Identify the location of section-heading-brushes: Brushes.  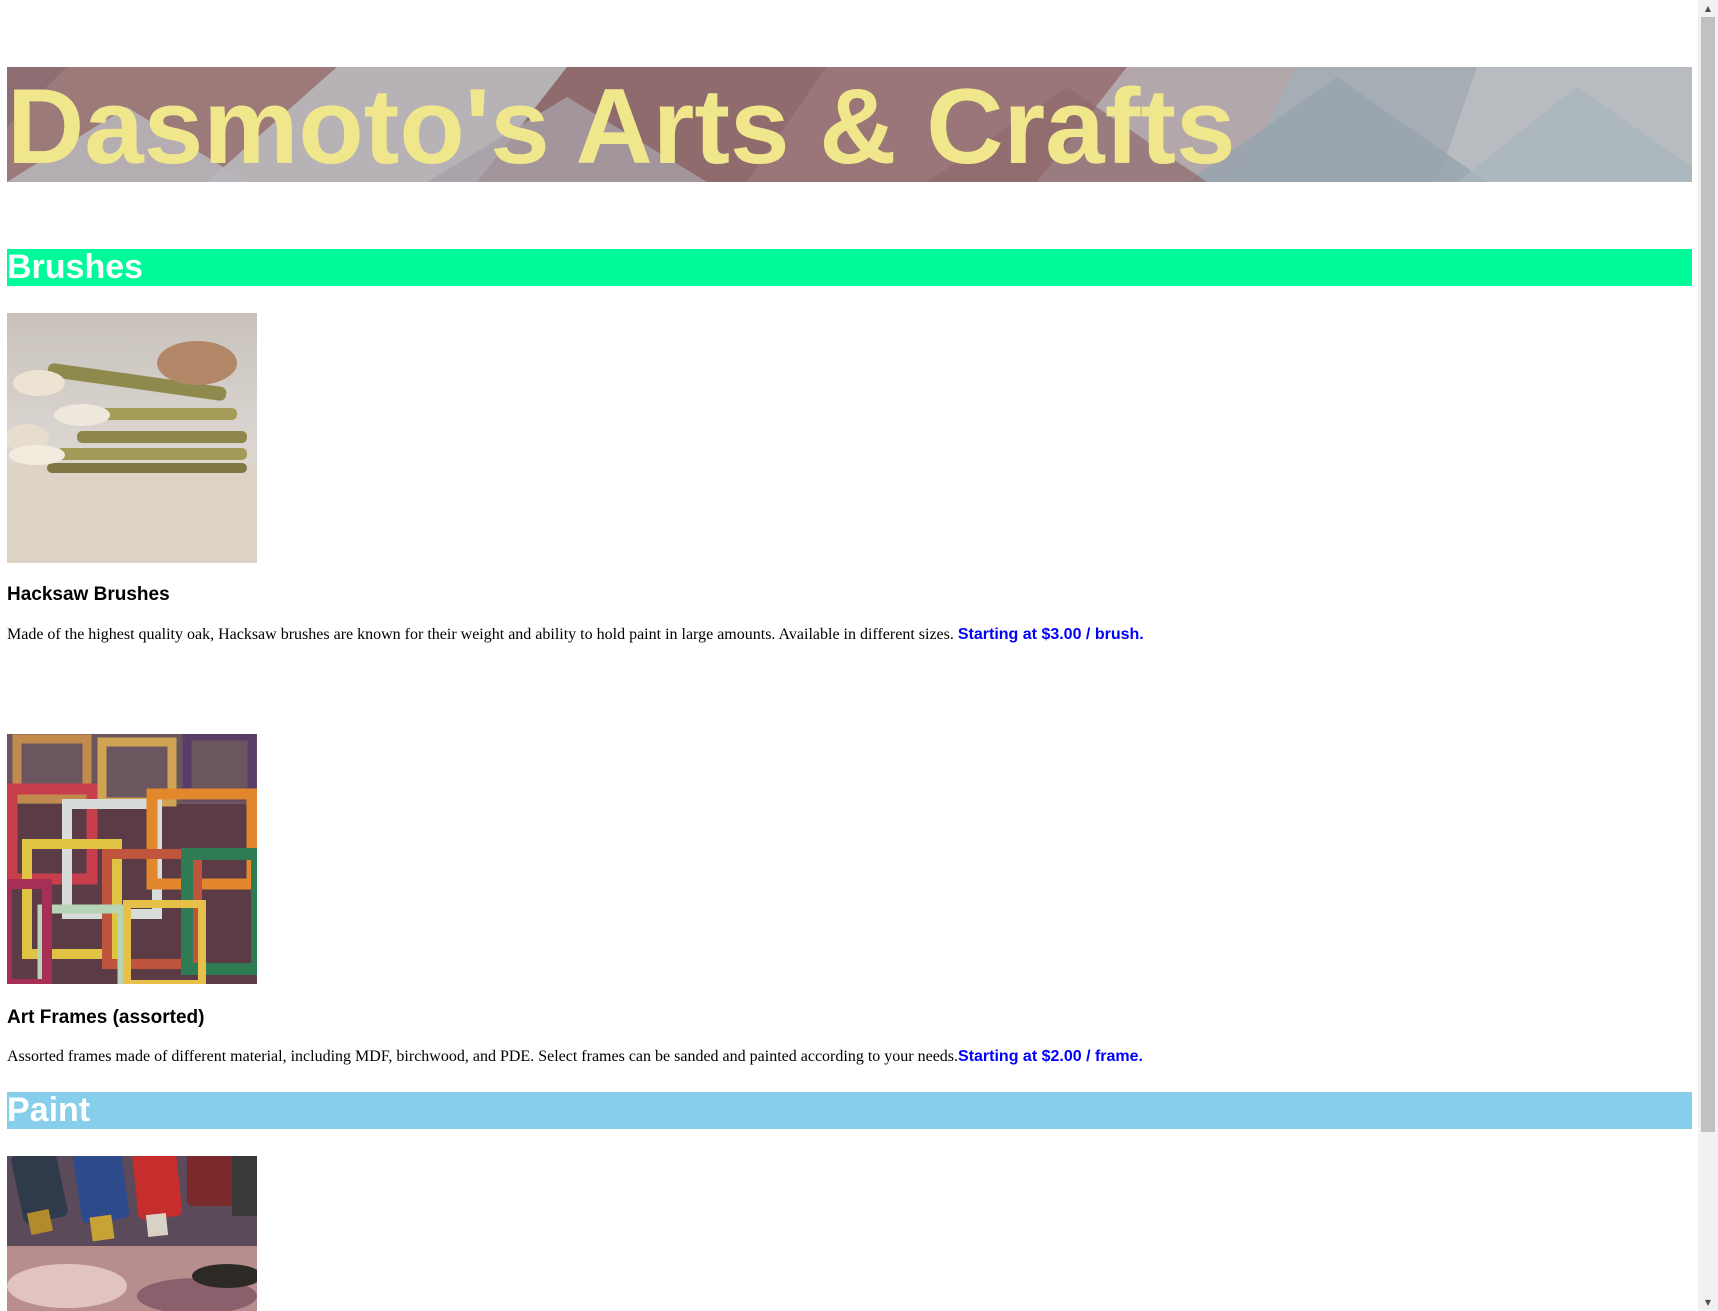
(849, 267).